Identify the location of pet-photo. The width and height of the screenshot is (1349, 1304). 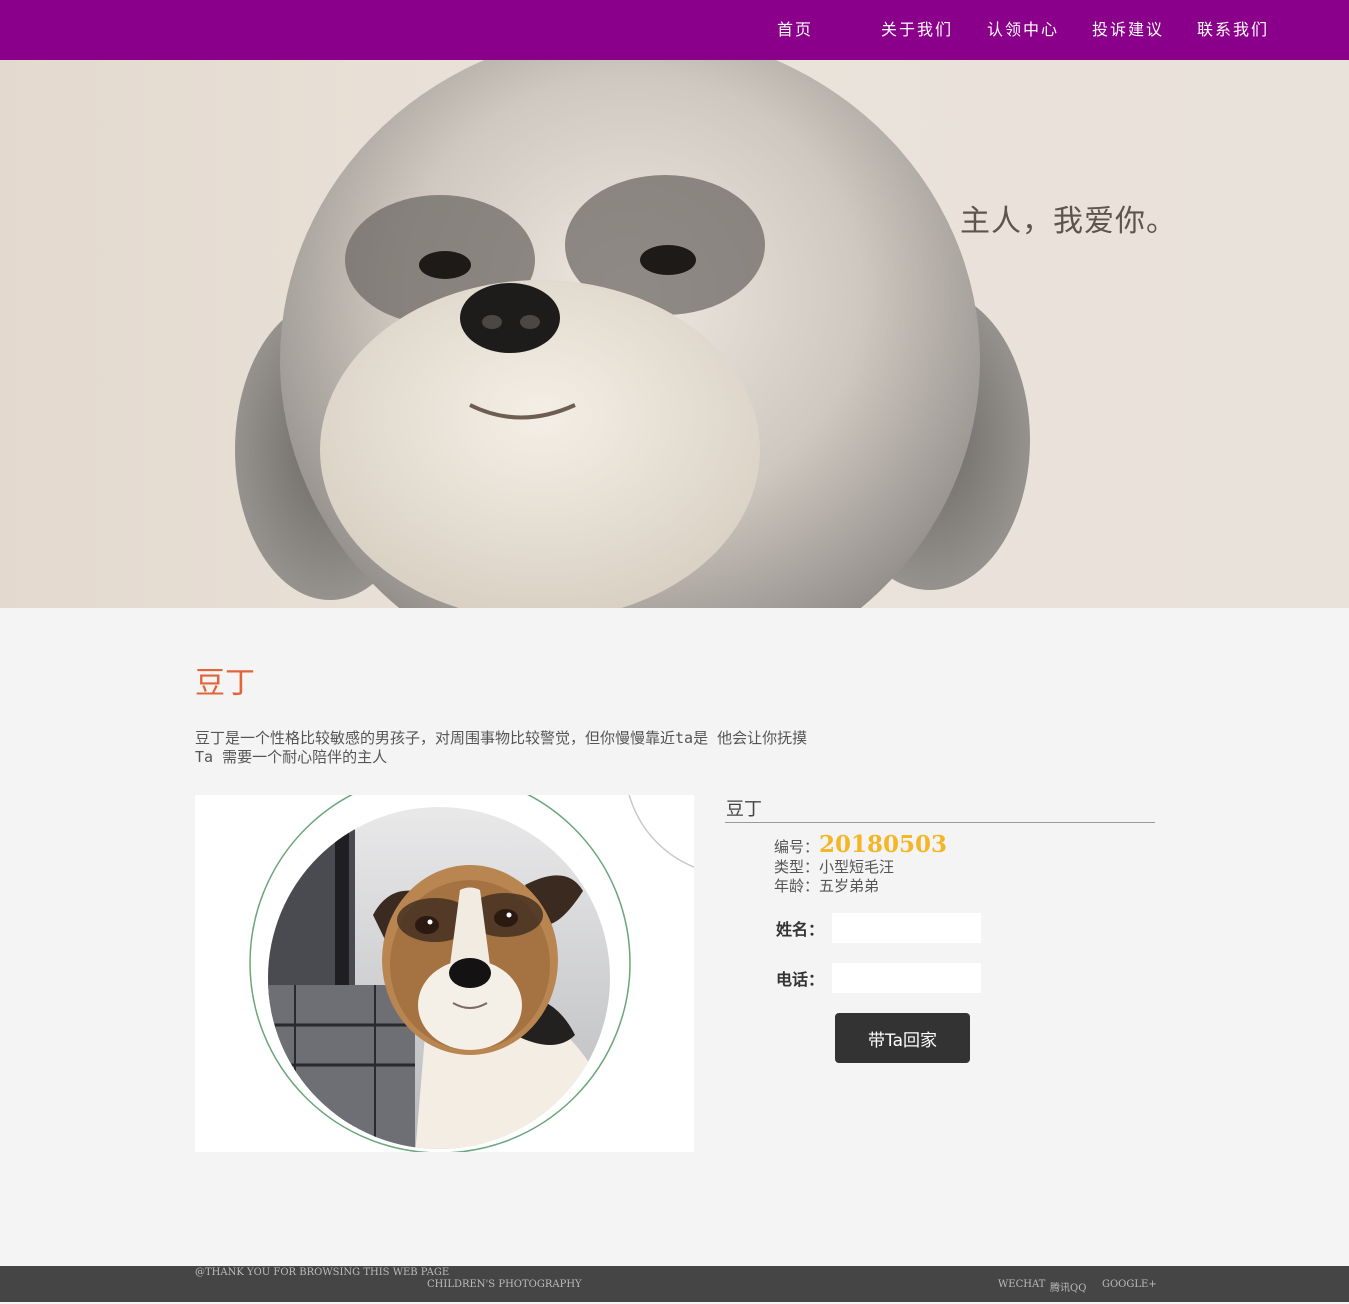
(471, 973).